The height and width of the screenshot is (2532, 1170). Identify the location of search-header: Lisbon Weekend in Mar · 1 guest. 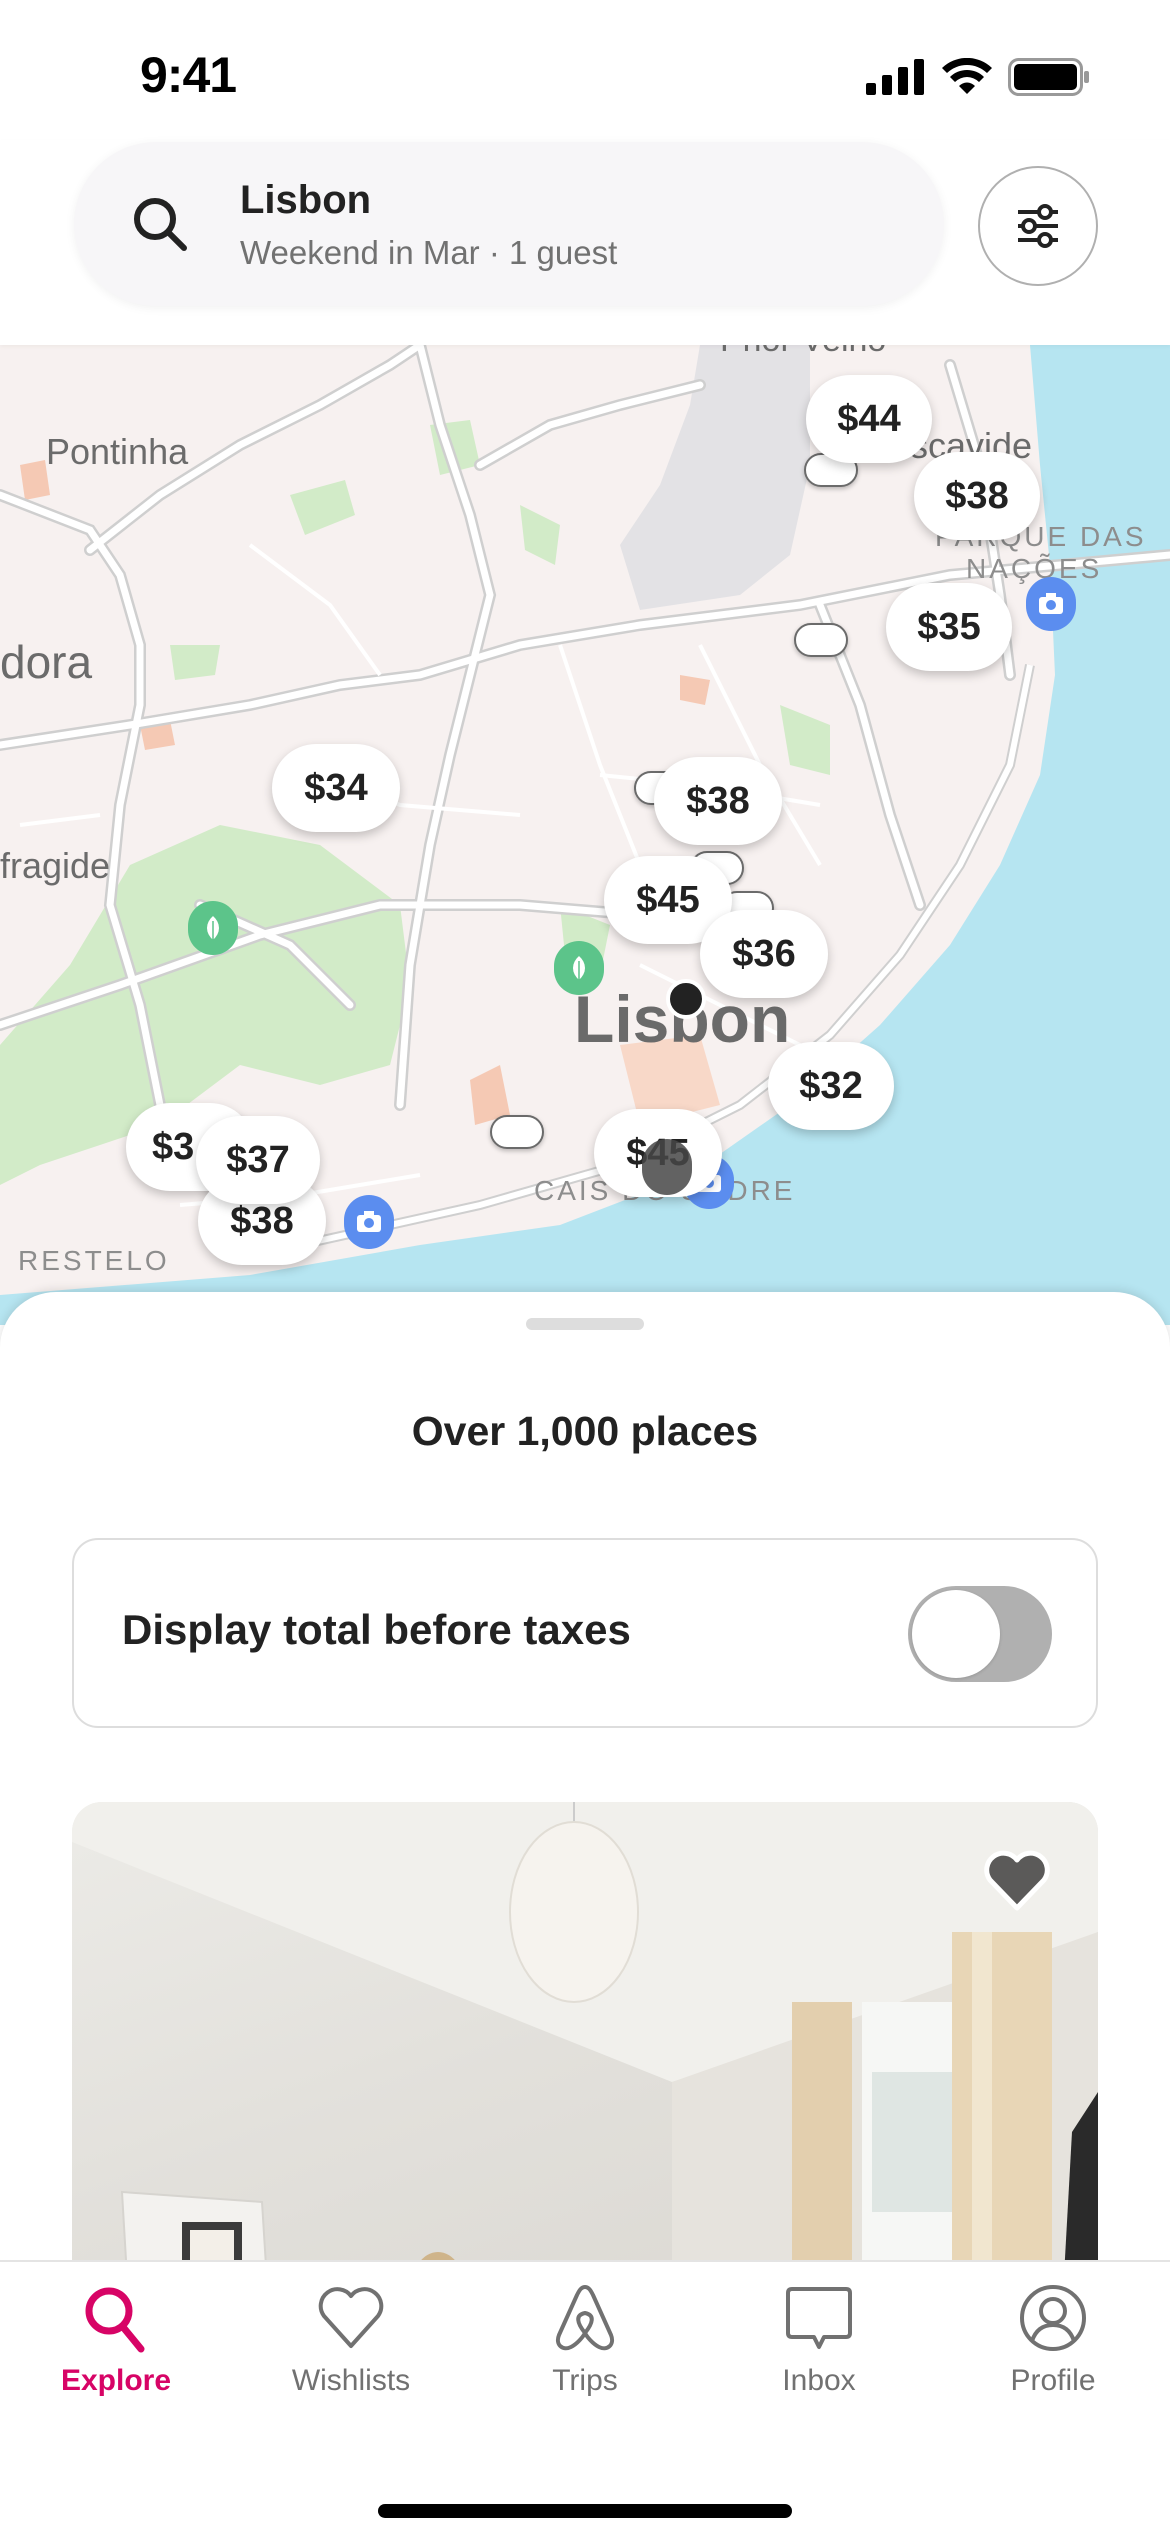
(585, 242).